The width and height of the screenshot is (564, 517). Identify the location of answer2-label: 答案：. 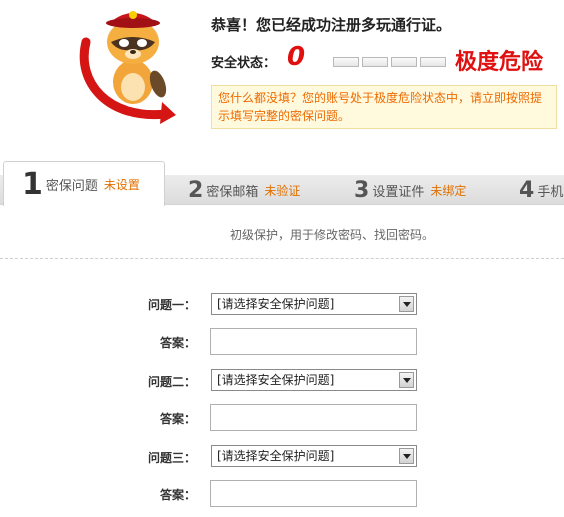
(177, 419).